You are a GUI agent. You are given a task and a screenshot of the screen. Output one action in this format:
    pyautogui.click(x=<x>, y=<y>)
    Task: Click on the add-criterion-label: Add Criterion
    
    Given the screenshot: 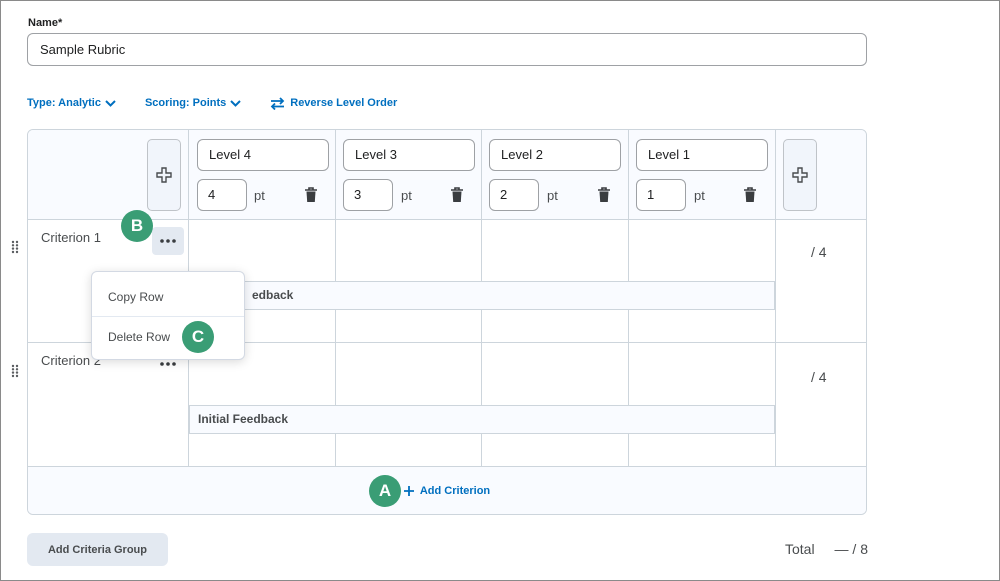 What is the action you would take?
    pyautogui.click(x=455, y=490)
    